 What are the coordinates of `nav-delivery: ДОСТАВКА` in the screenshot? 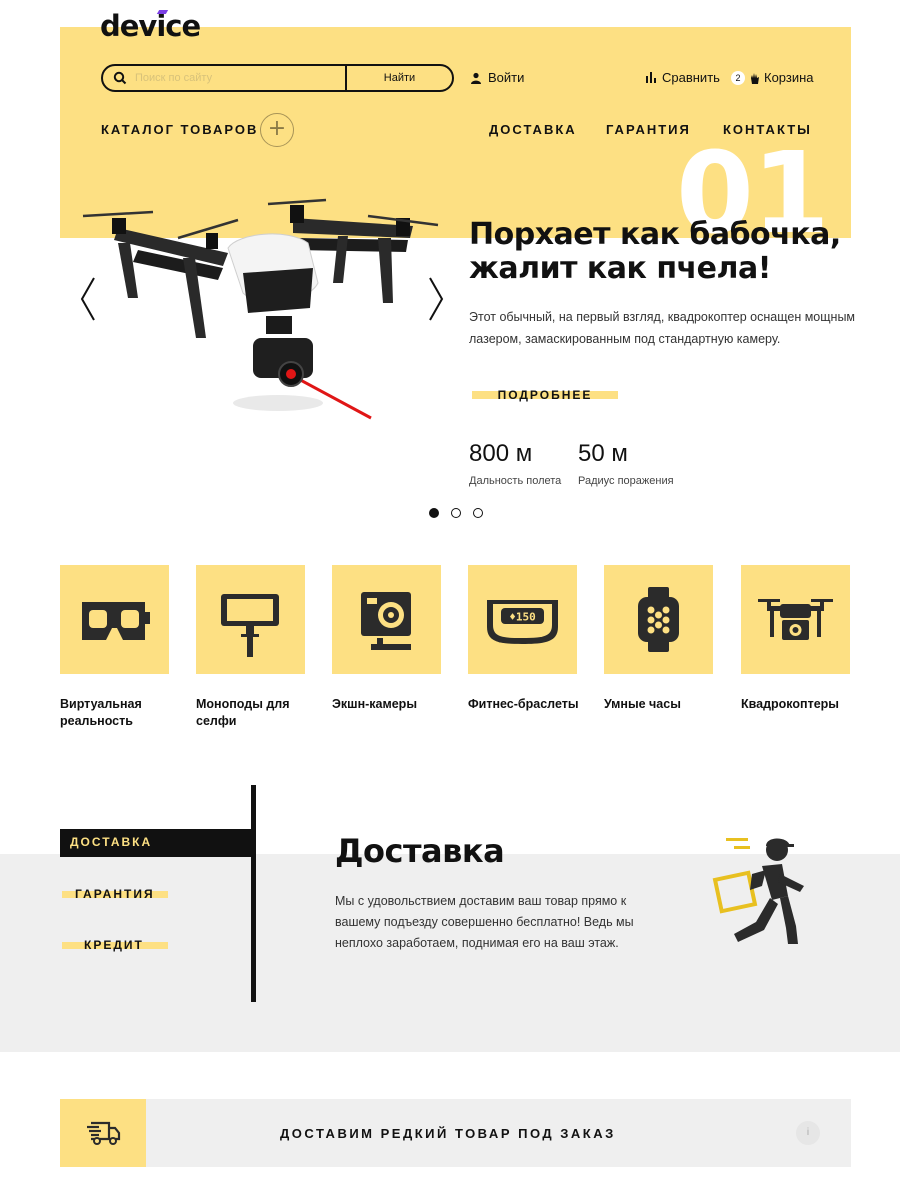 It's located at (533, 129).